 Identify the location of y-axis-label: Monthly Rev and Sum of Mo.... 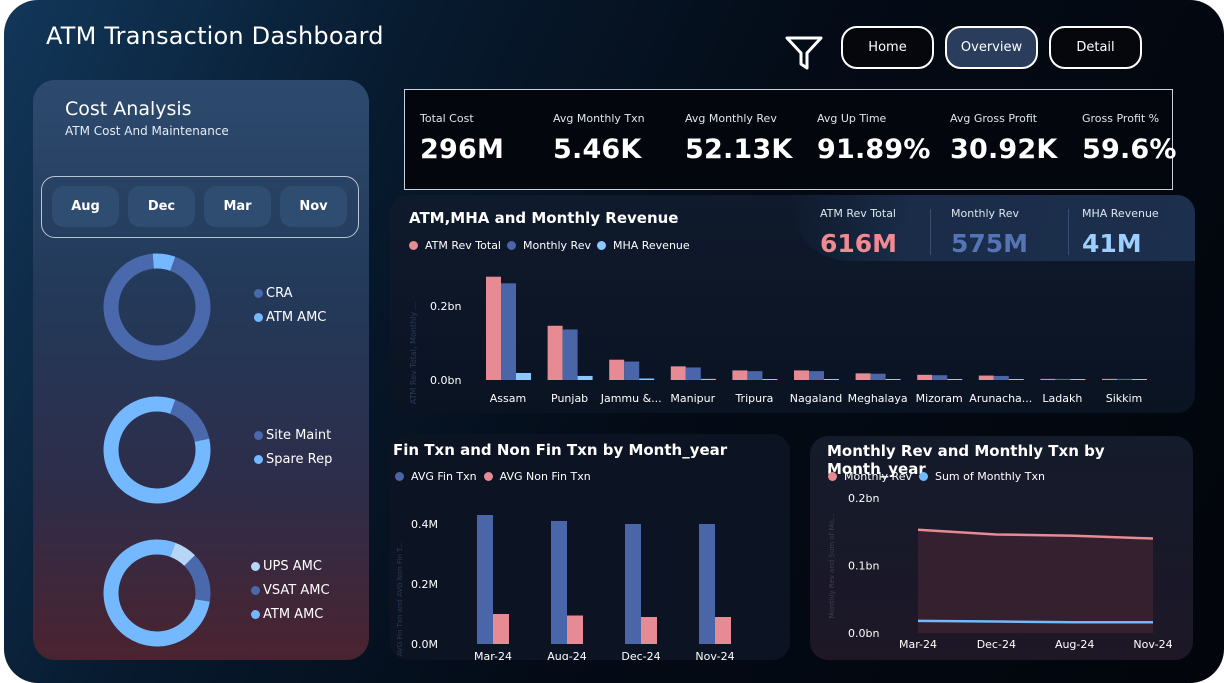
(832, 566).